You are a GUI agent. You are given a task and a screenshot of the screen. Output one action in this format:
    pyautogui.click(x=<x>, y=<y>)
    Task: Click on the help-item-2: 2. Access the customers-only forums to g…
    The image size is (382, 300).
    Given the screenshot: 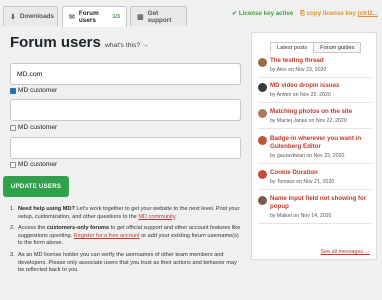 What is the action you would take?
    pyautogui.click(x=125, y=236)
    